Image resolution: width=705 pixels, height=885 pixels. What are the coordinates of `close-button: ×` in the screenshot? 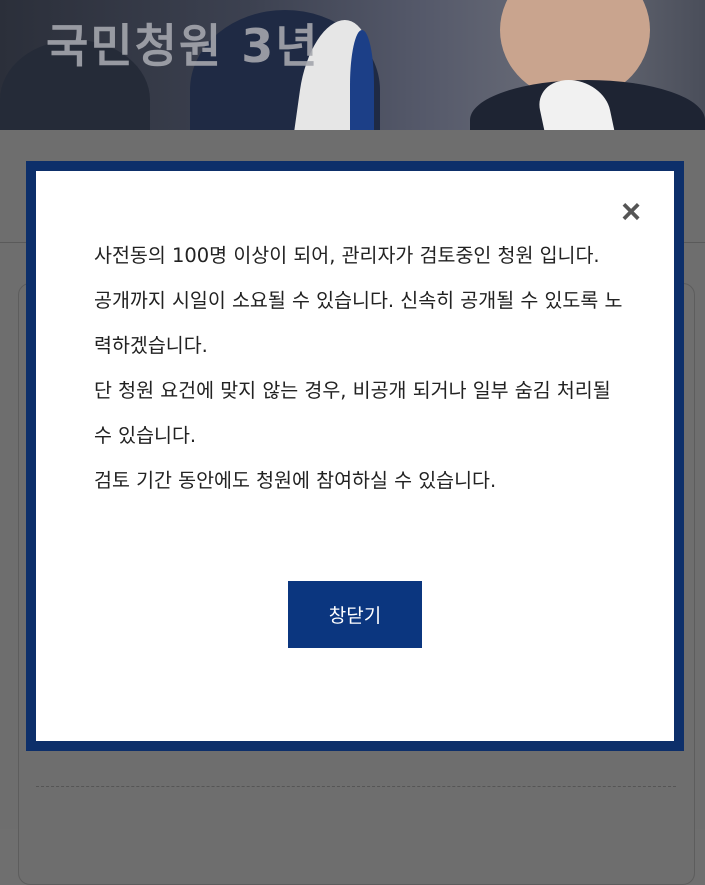 It's located at (631, 212).